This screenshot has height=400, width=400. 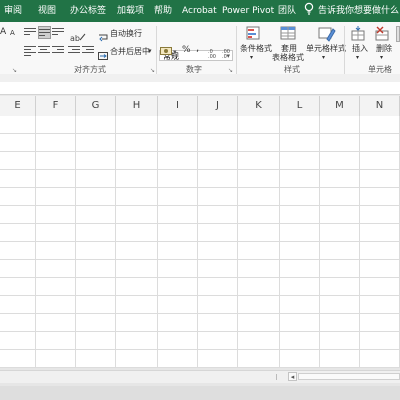 What do you see at coordinates (169, 49) in the screenshot?
I see `accounting-format-icon: ▾` at bounding box center [169, 49].